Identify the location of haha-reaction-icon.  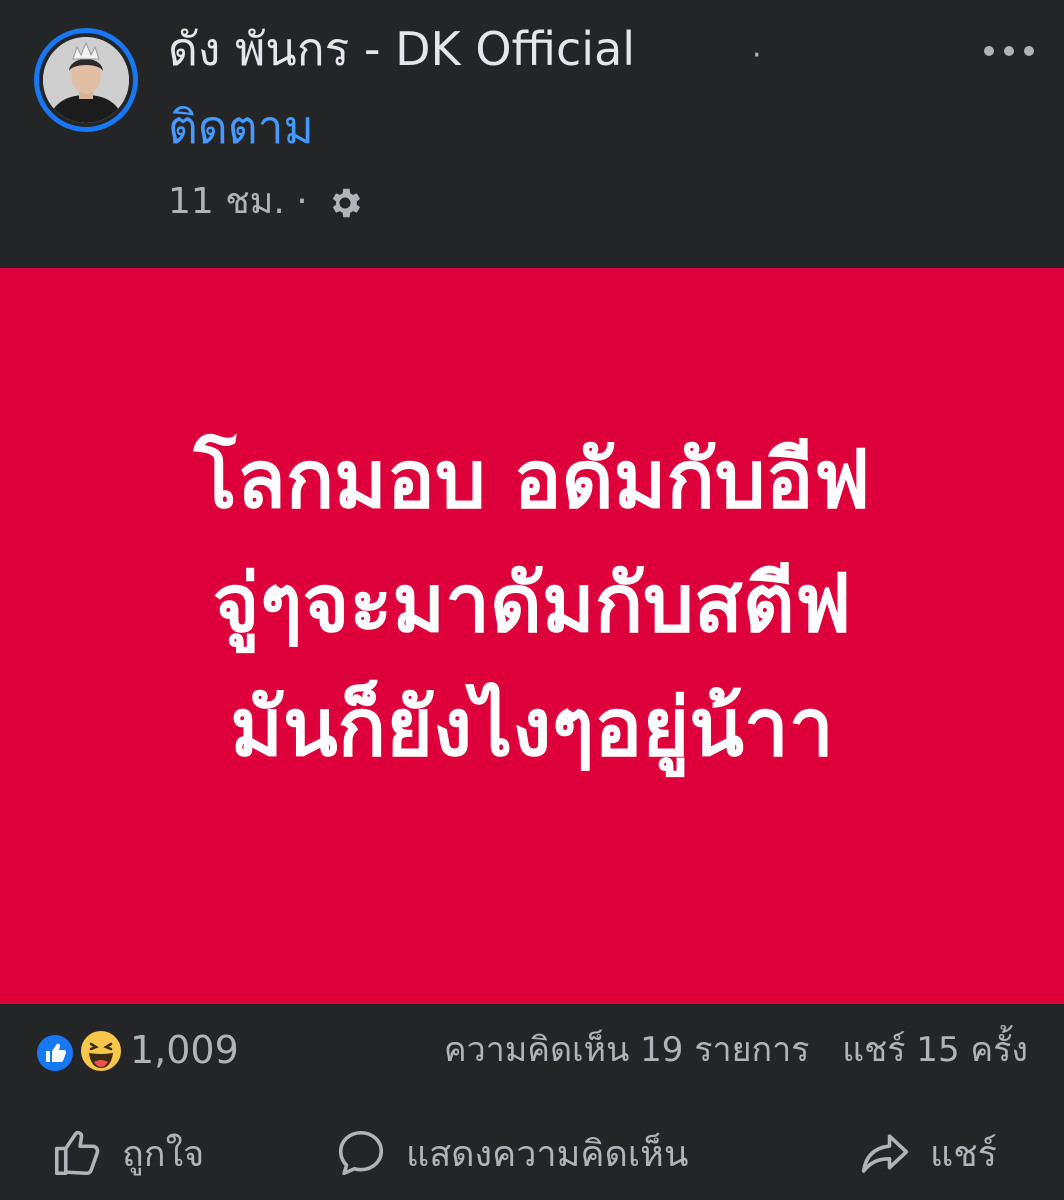
(101, 1051).